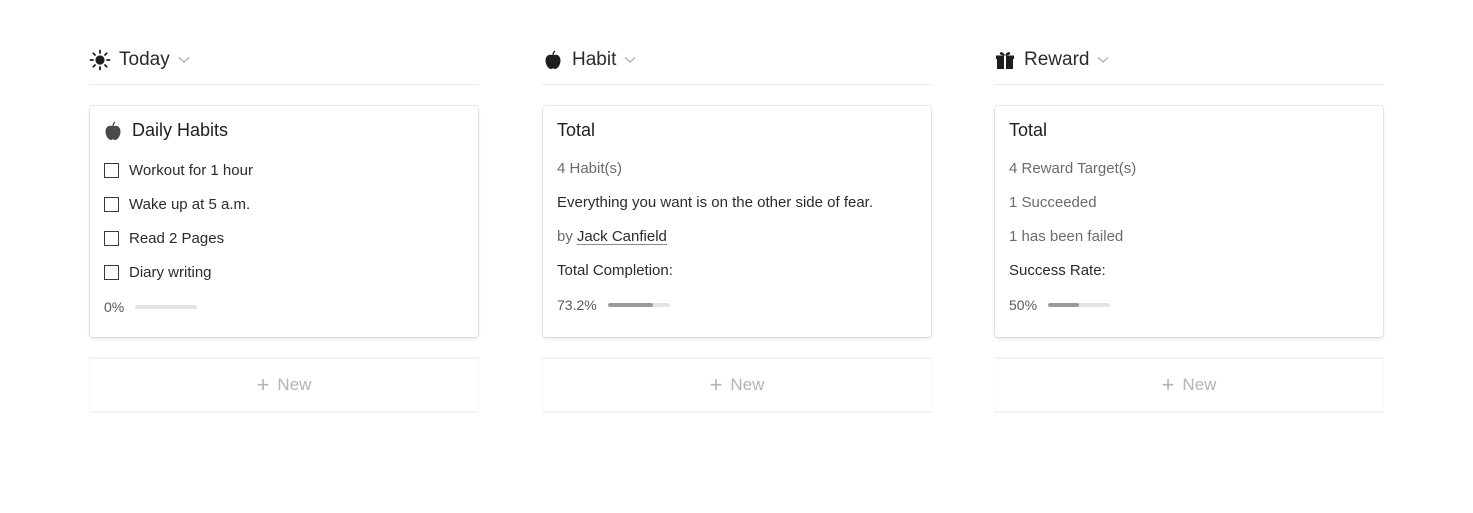 The width and height of the screenshot is (1473, 513). I want to click on checklist-item: Read 2 Pages, so click(164, 238).